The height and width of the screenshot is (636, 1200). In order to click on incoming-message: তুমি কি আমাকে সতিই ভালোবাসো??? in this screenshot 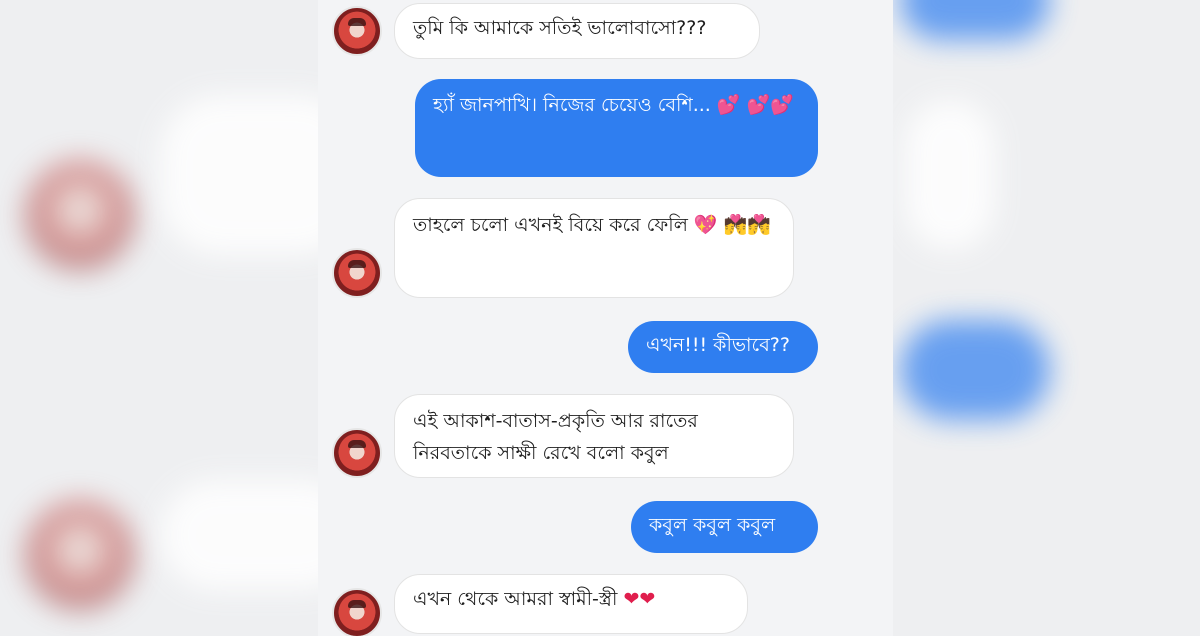, I will do `click(577, 31)`.